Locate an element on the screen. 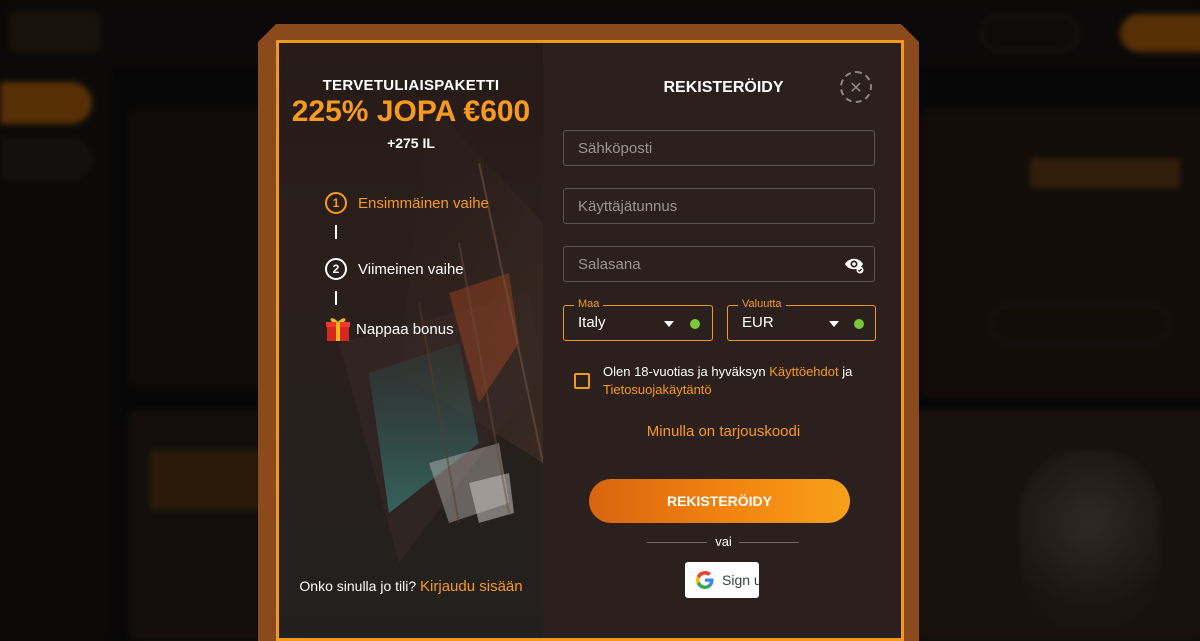 This screenshot has width=1200, height=641. password-input is located at coordinates (719, 264).